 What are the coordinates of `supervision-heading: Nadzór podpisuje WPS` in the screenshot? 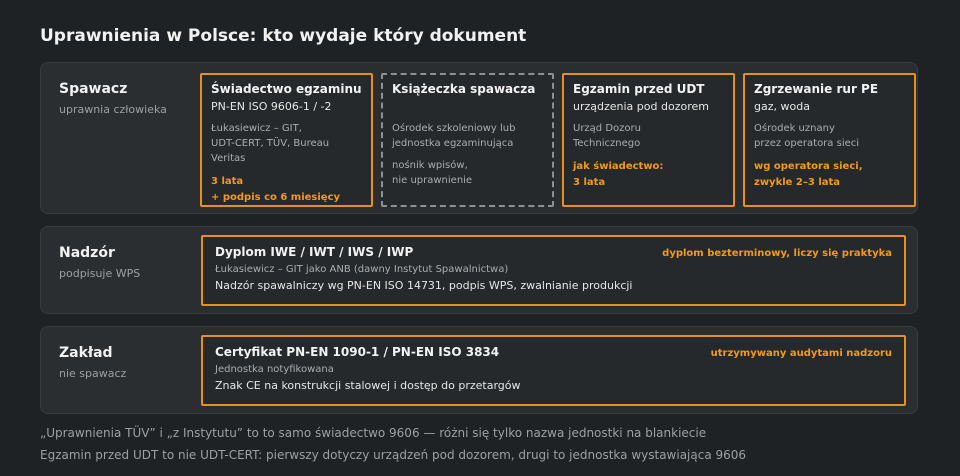 It's located at (99, 262).